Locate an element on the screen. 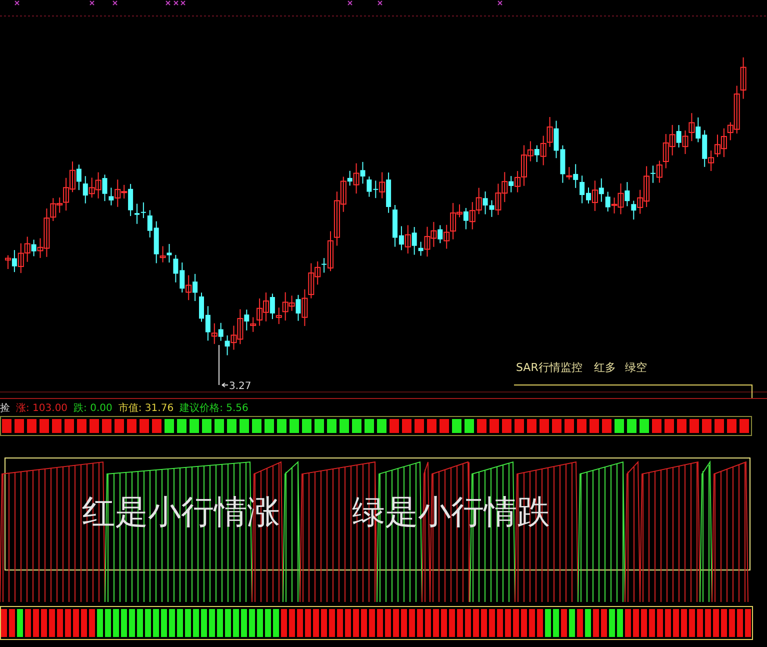  indicator-label: 捡 is located at coordinates (5, 408).